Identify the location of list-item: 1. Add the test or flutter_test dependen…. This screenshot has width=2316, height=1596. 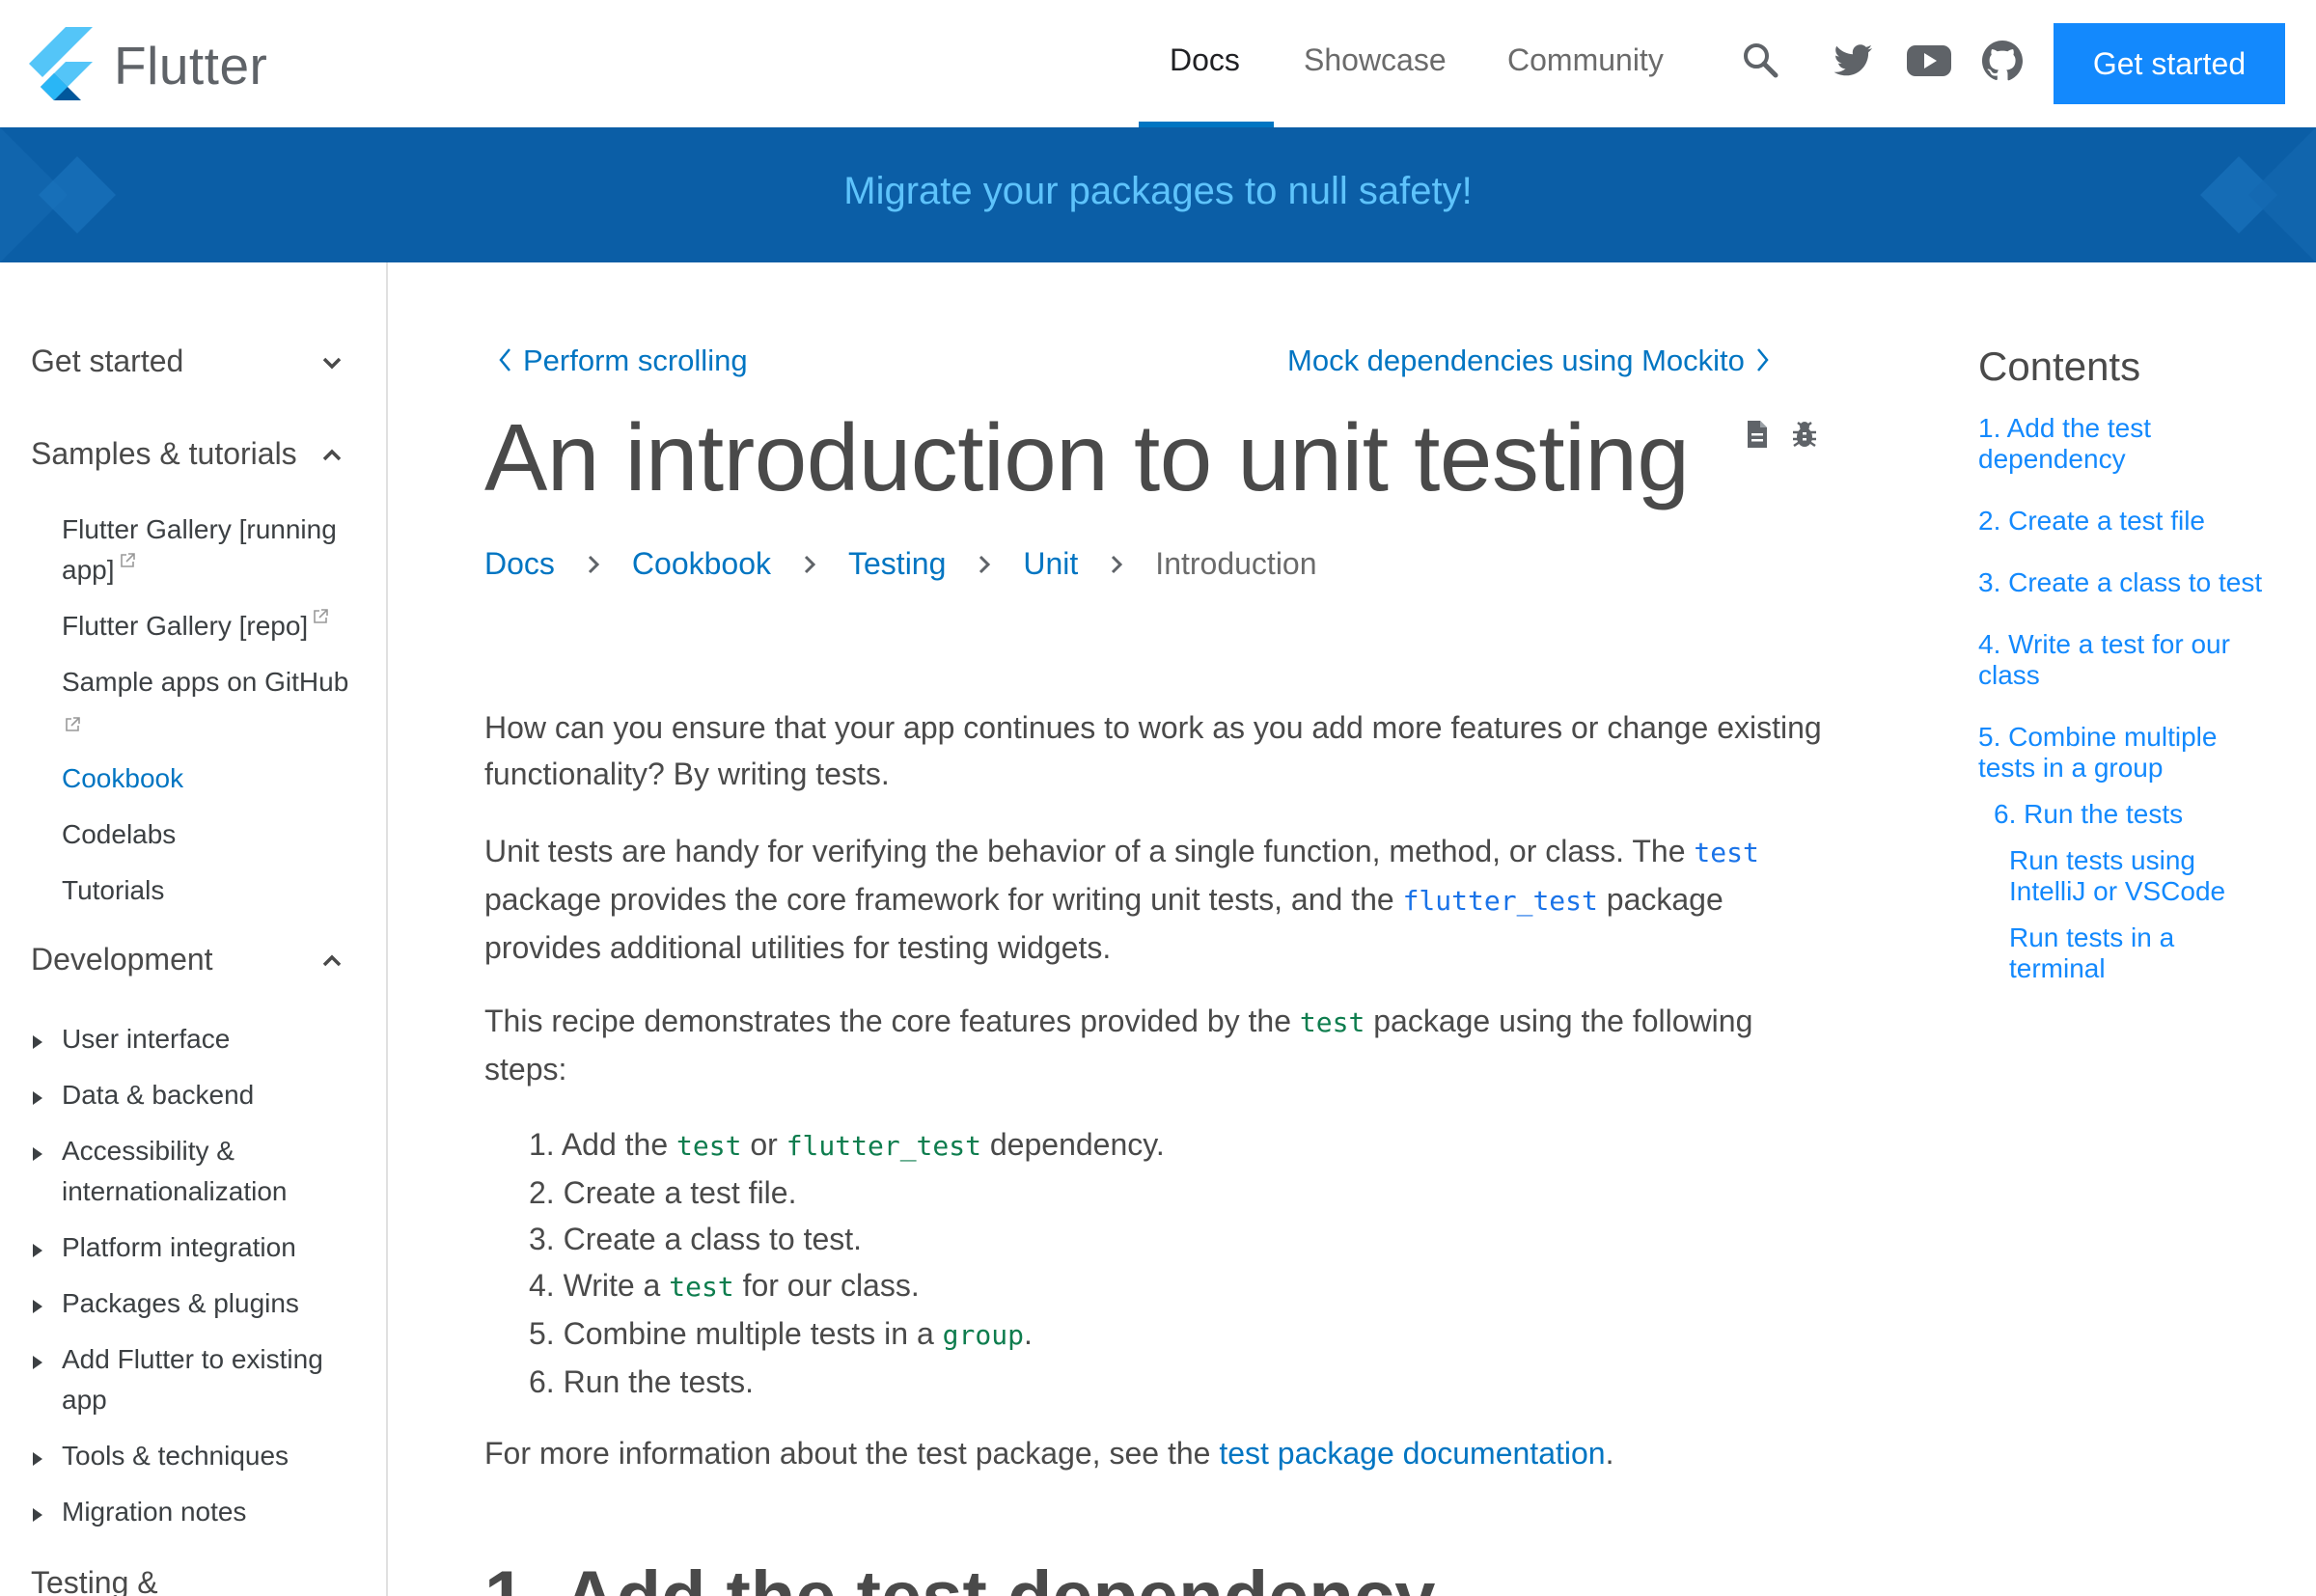
(847, 1144).